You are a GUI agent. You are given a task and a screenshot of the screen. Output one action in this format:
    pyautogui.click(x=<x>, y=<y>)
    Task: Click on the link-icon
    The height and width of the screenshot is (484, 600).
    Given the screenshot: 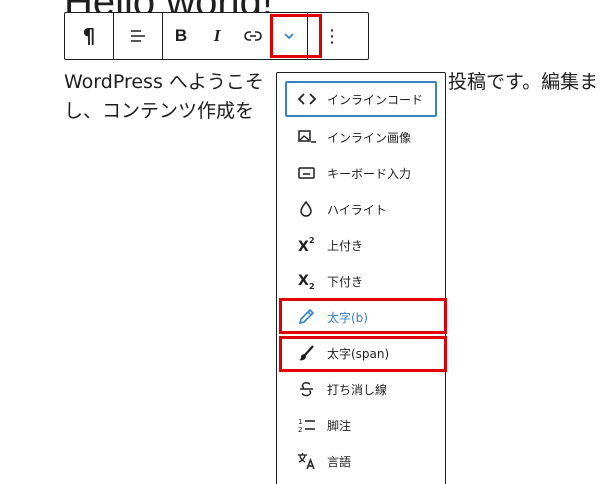 What is the action you would take?
    pyautogui.click(x=253, y=36)
    